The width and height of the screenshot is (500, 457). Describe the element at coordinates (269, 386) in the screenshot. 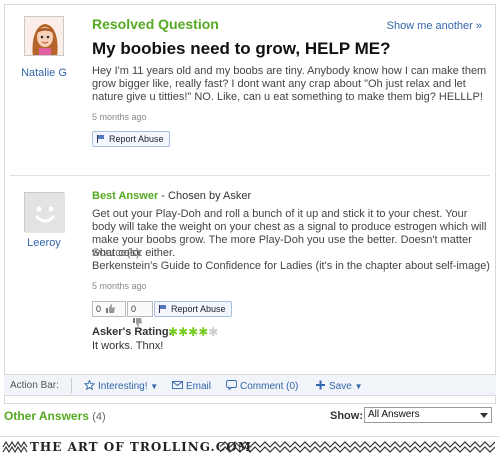

I see `comment-label: Comment (0)` at that location.